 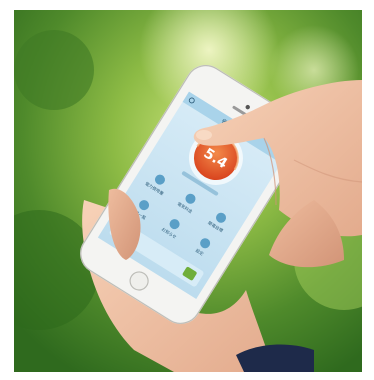 I want to click on fingertip, so click(x=204, y=135).